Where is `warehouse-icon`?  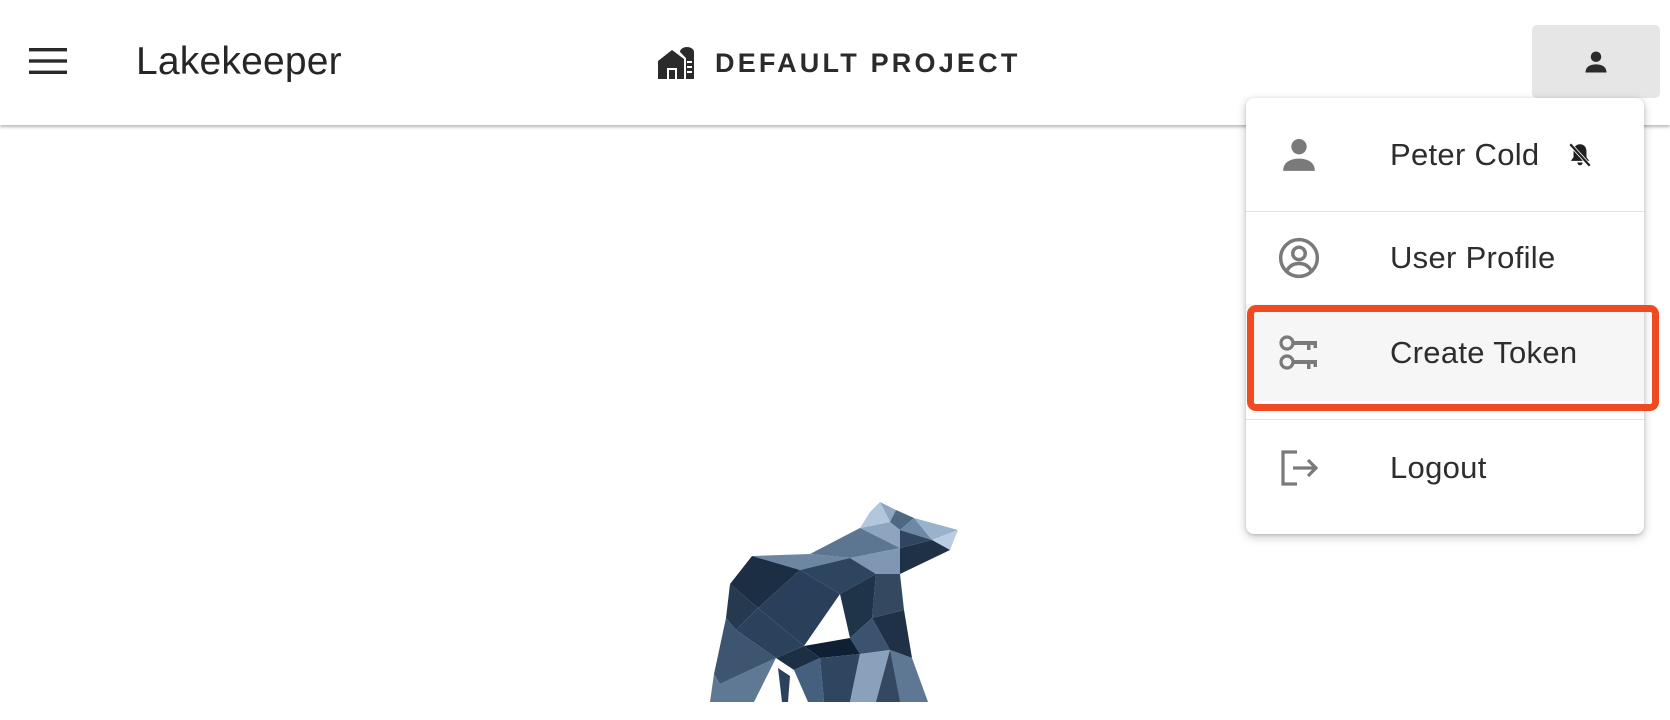
warehouse-icon is located at coordinates (676, 63).